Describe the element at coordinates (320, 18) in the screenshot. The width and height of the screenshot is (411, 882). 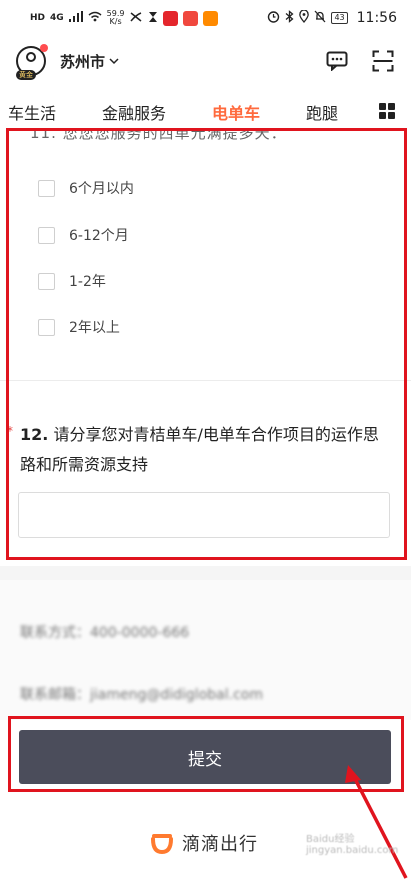
I see `silent-bell-icon` at that location.